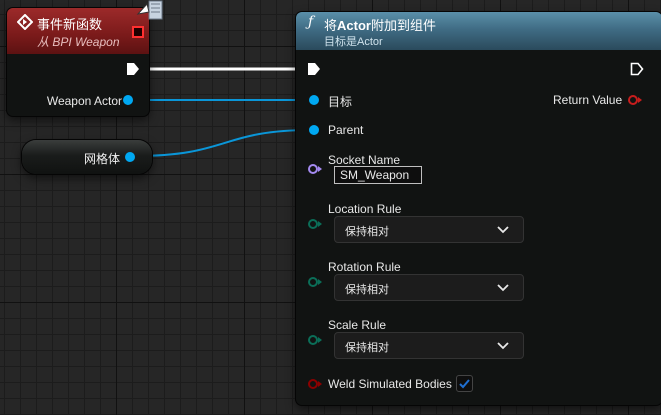  I want to click on title-suffix: 附加到组件, so click(403, 25).